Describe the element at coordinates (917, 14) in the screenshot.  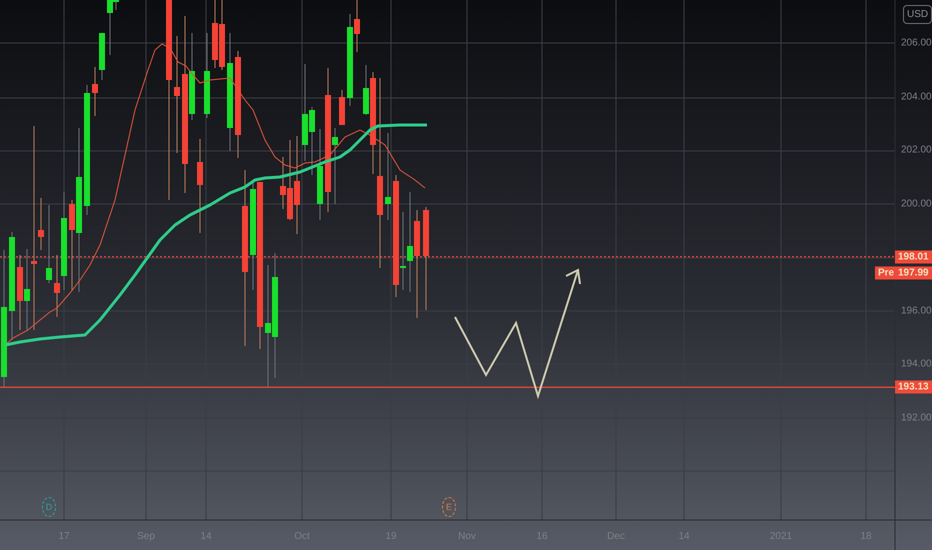
I see `currency-label: USD` at that location.